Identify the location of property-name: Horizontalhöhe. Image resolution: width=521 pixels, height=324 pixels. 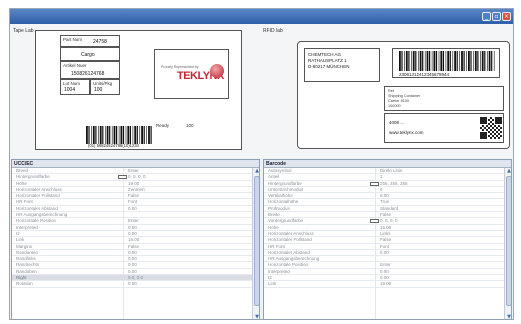
(283, 202).